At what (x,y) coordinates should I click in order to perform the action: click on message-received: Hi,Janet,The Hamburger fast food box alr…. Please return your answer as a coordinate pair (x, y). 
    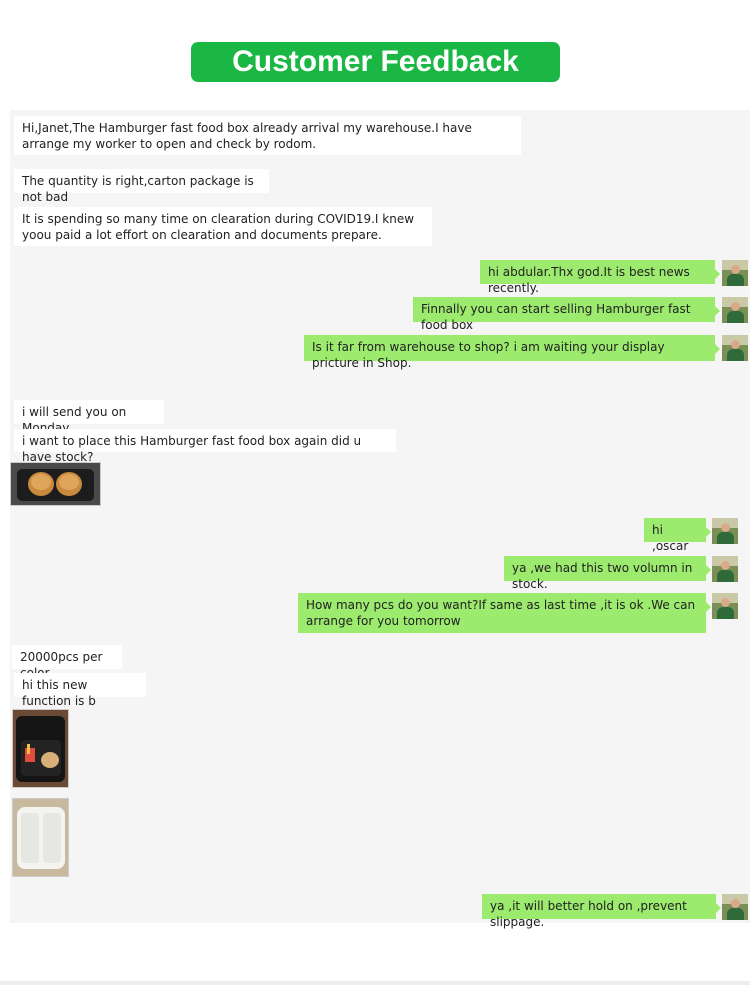
    Looking at the image, I should click on (267, 135).